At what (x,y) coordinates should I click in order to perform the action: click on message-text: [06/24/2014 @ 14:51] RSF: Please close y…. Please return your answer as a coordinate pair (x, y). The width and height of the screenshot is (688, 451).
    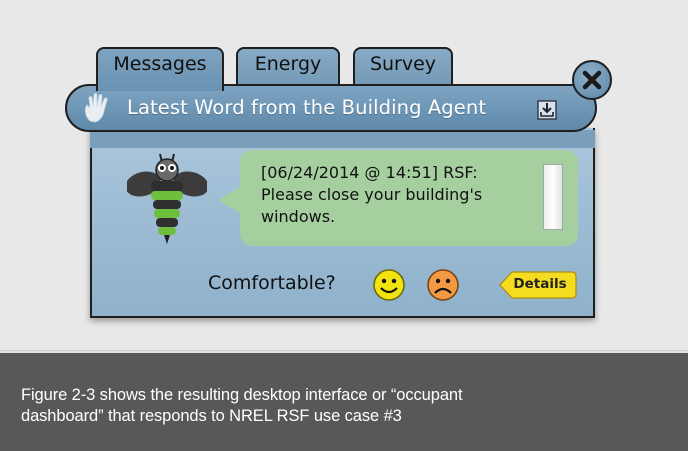
    Looking at the image, I should click on (391, 195).